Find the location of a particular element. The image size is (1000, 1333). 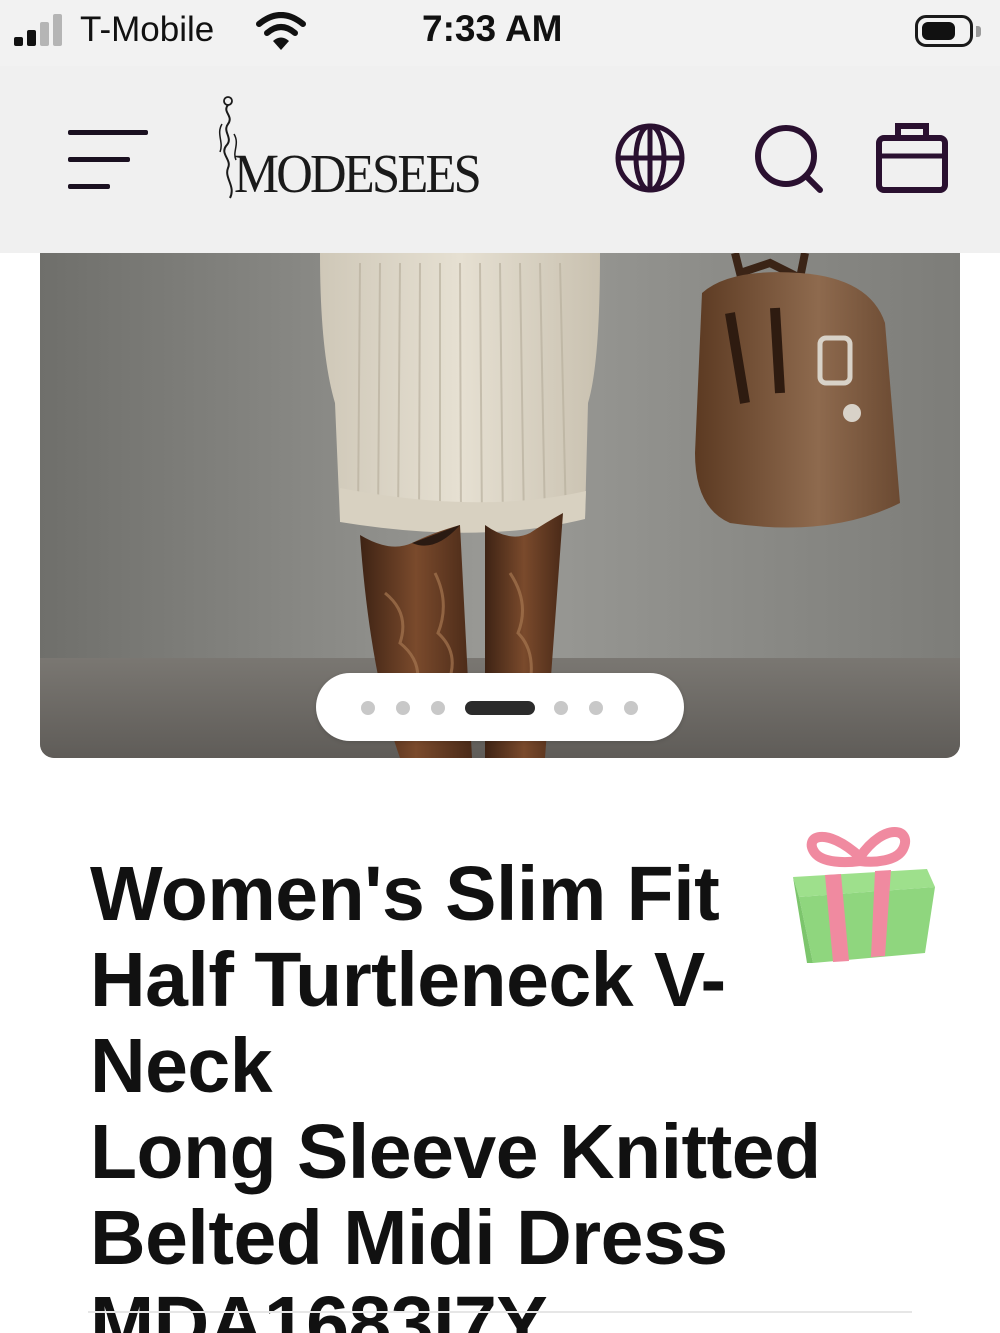

section-divider is located at coordinates (500, 1312).